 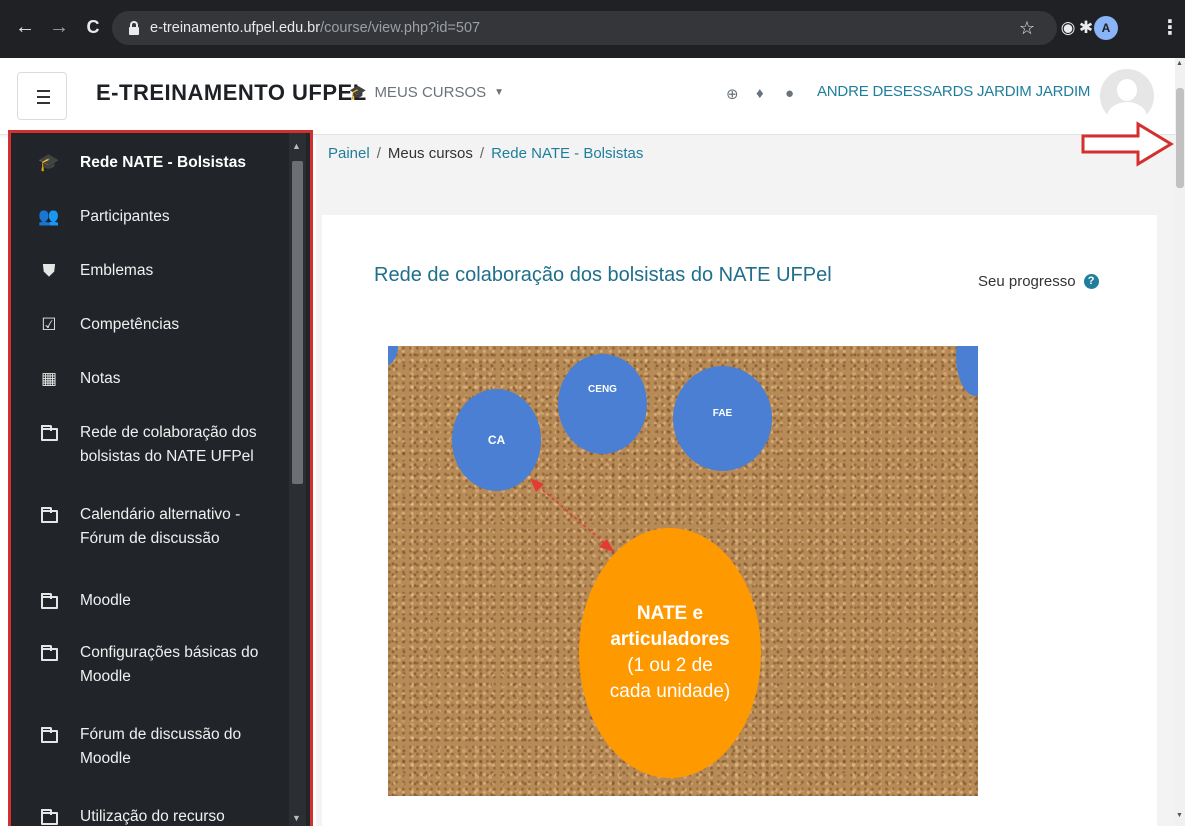 What do you see at coordinates (400, 28) in the screenshot?
I see `url-path: /course/view.php?id=507` at bounding box center [400, 28].